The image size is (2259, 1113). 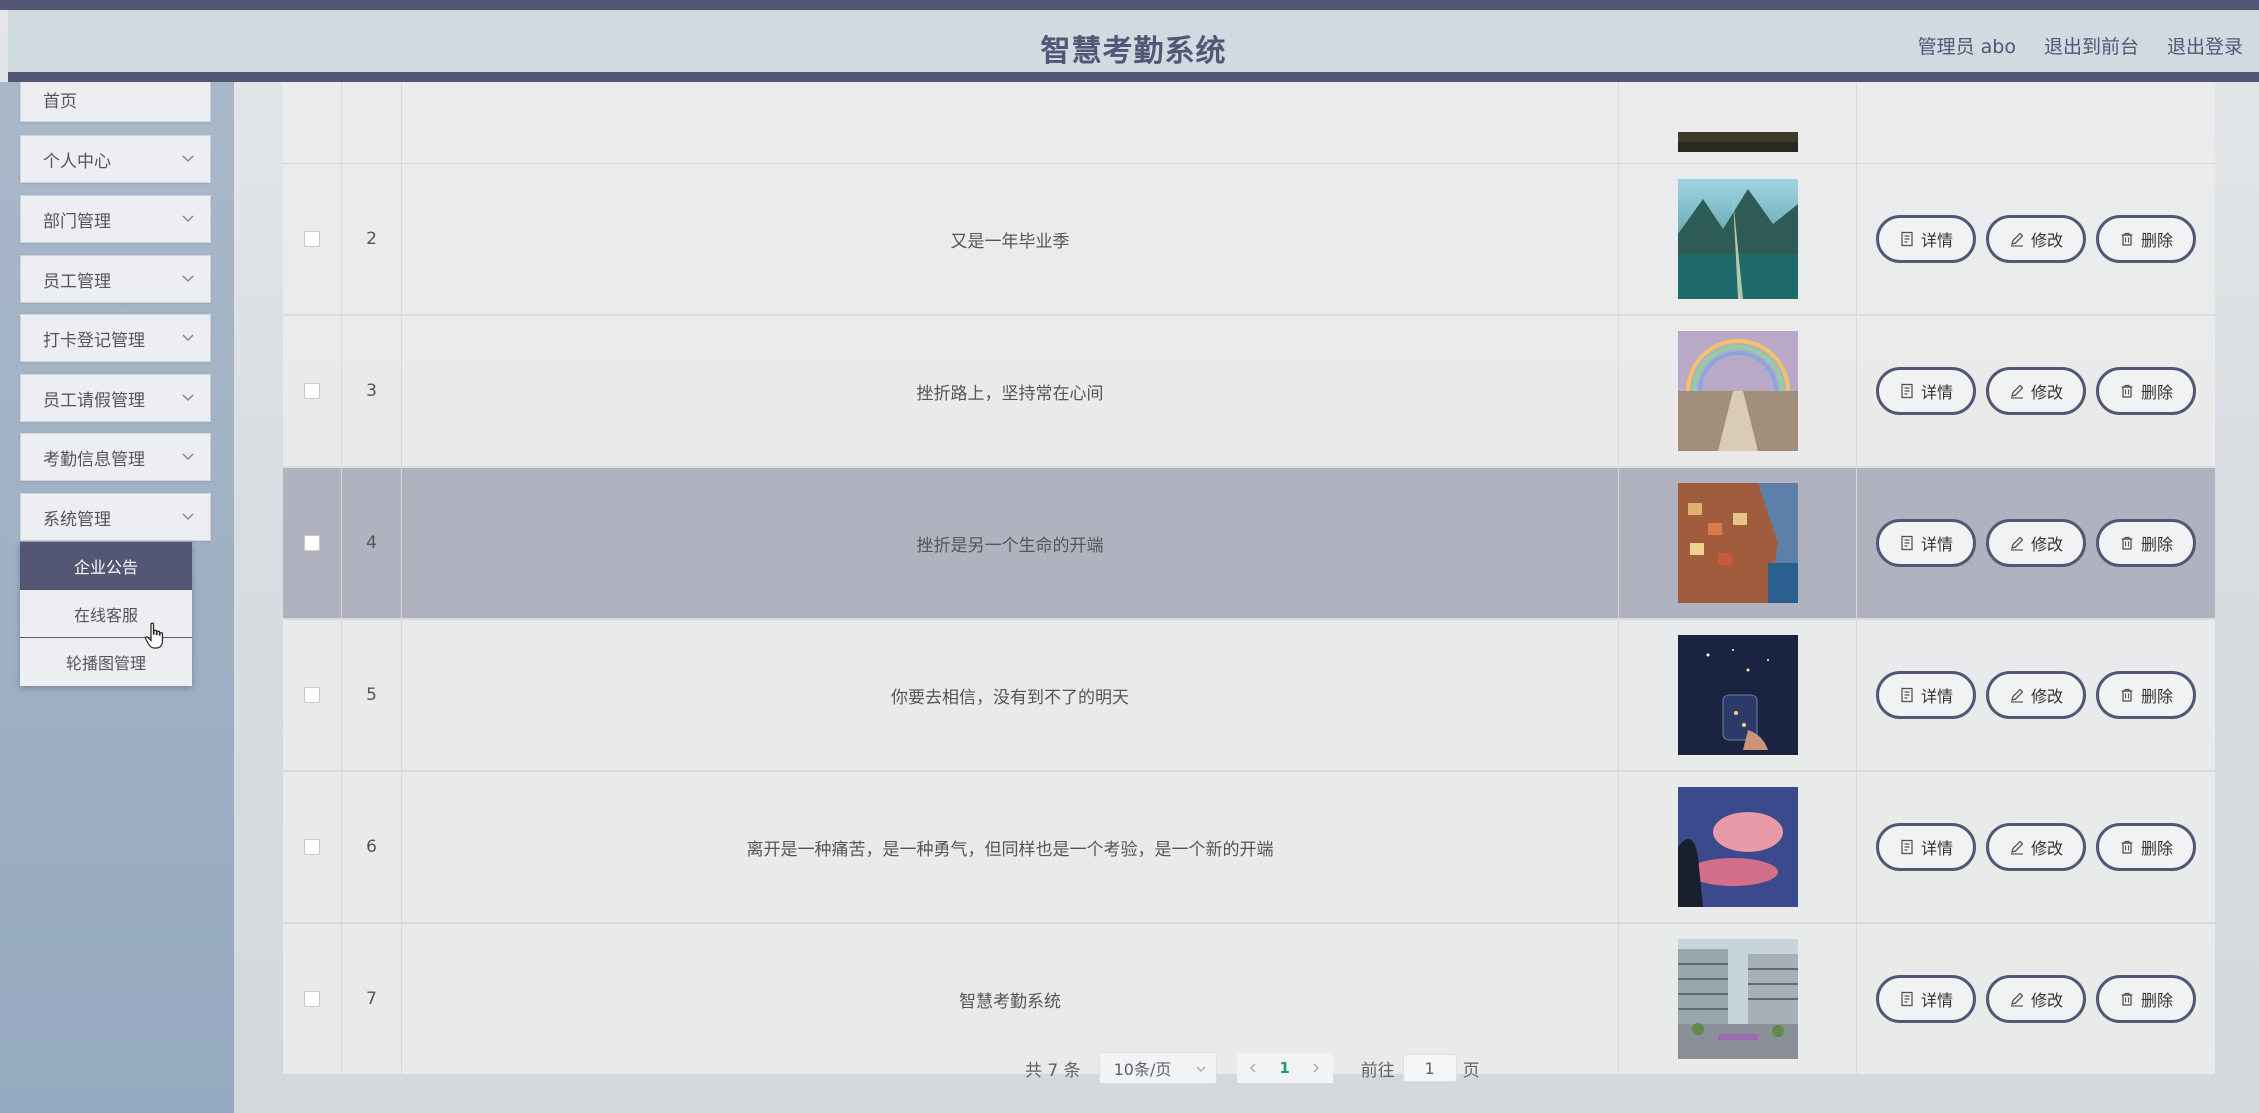 What do you see at coordinates (115, 219) in the screenshot?
I see `sidebar-item-department: 部门管理` at bounding box center [115, 219].